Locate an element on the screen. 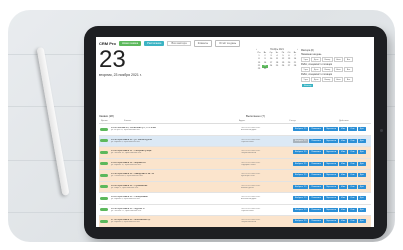 The image size is (403, 250). clients-button: Клиенты is located at coordinates (203, 43).